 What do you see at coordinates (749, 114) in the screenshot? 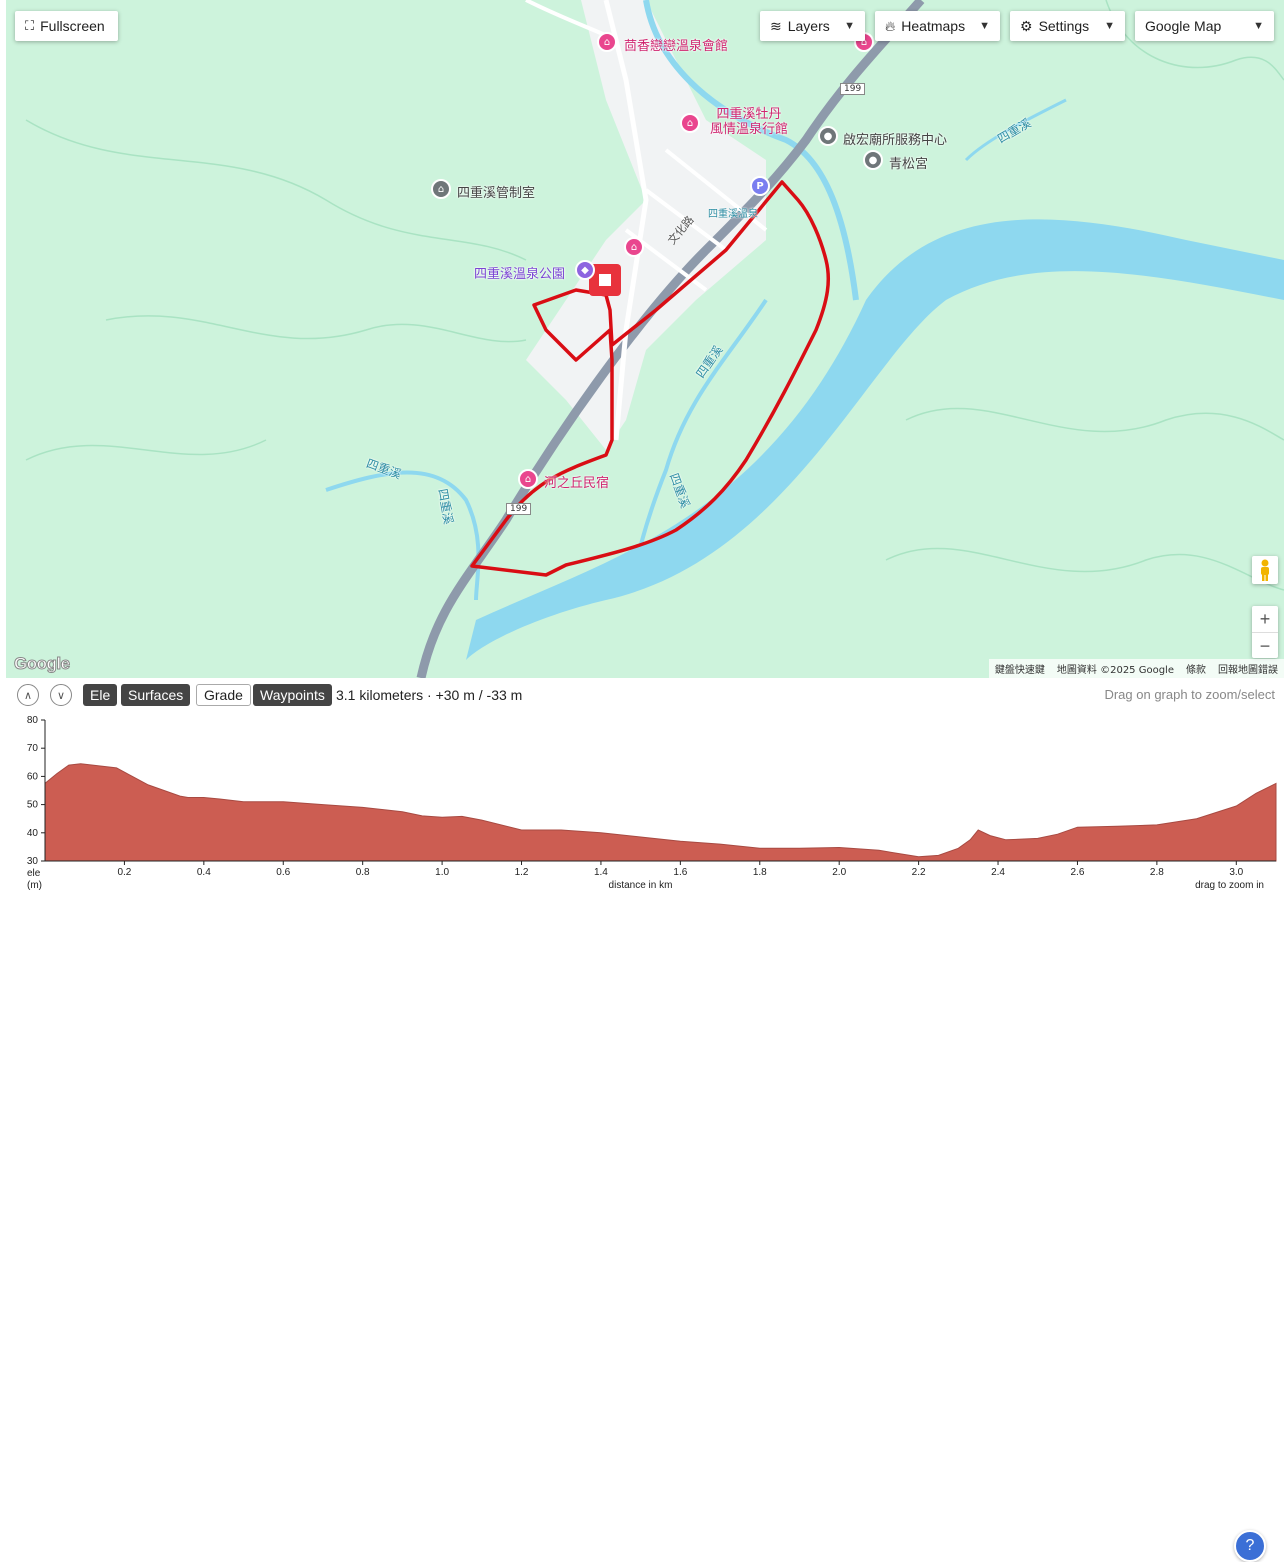
I see `poi-label-hotel2-line1: 四重溪牡丹` at bounding box center [749, 114].